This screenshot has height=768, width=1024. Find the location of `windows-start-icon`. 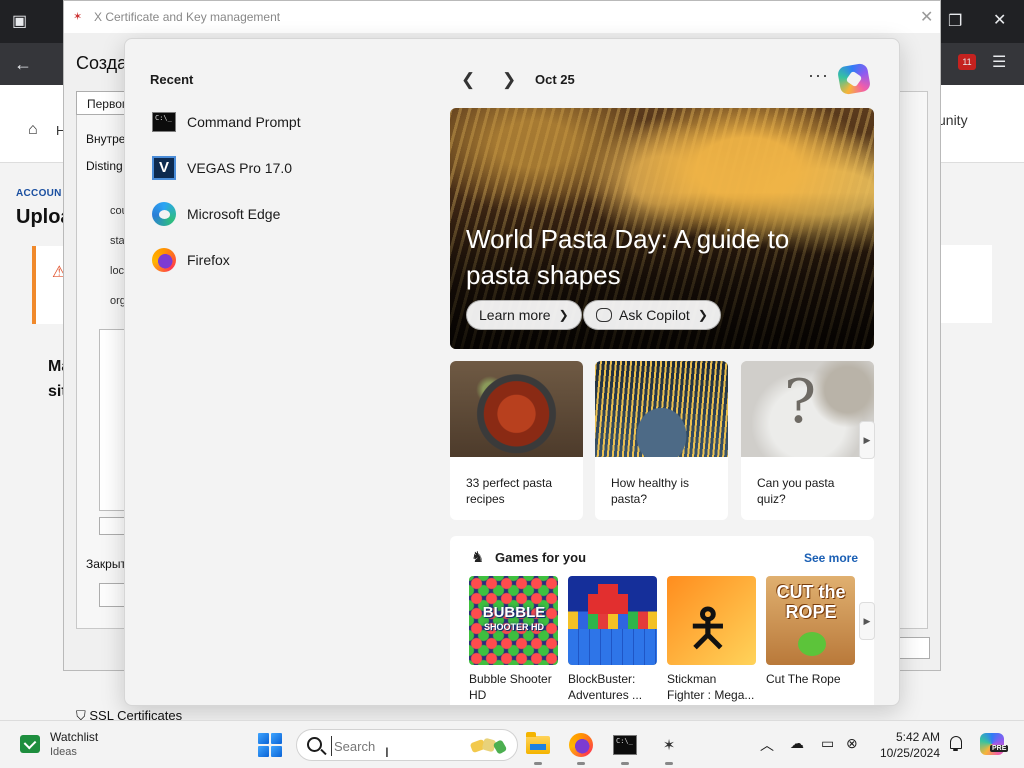

windows-start-icon is located at coordinates (270, 745).